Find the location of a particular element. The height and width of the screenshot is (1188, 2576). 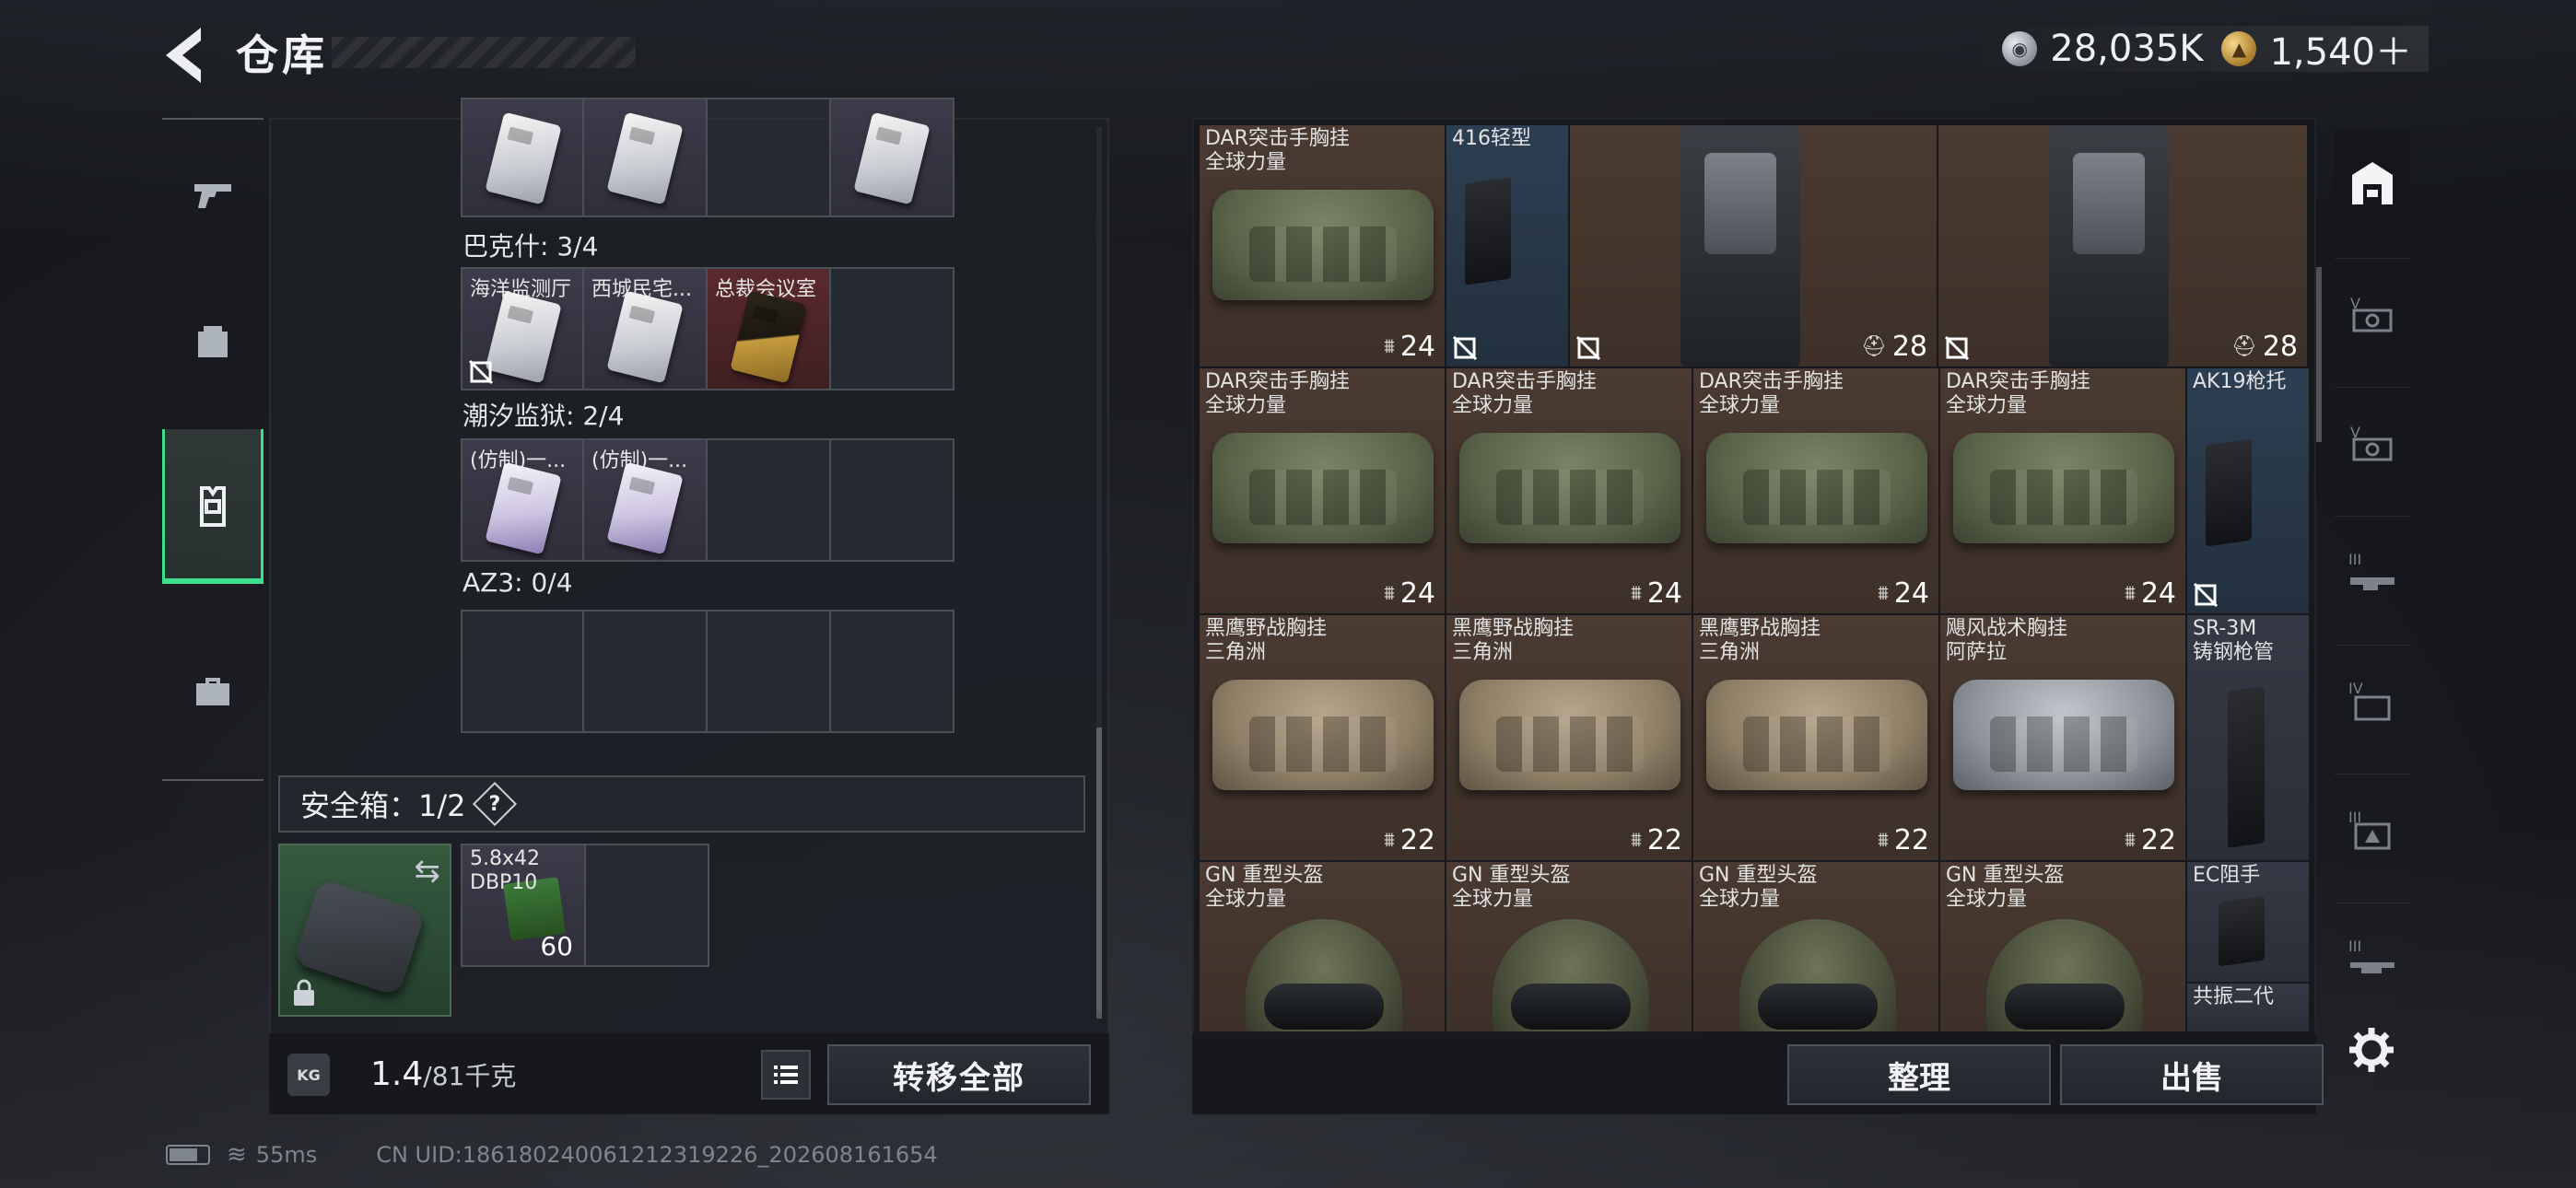

storage-icon is located at coordinates (2372, 183).